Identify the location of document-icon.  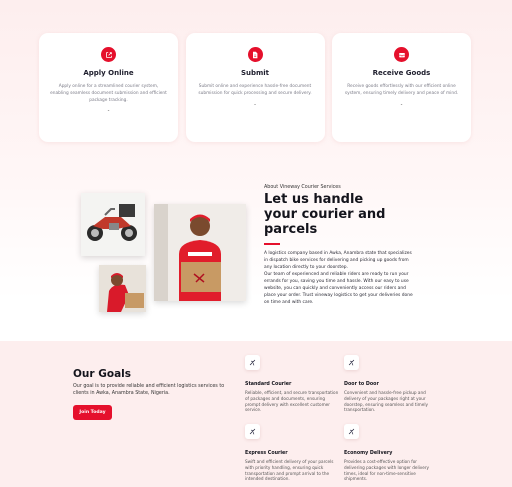
(255, 54).